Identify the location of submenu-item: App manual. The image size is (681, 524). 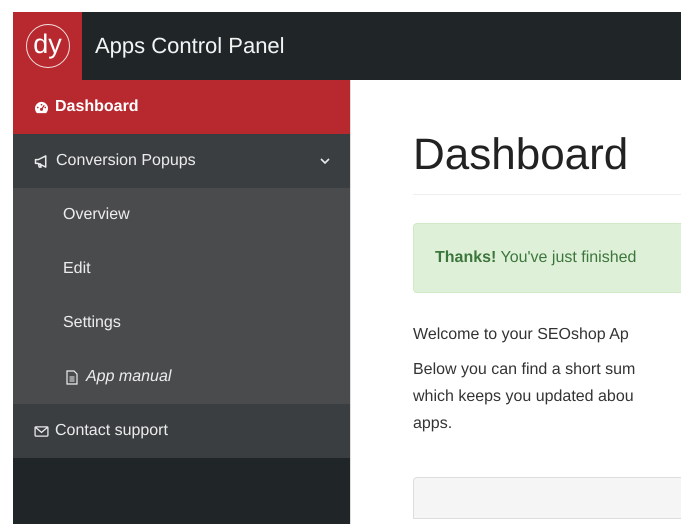
(181, 377).